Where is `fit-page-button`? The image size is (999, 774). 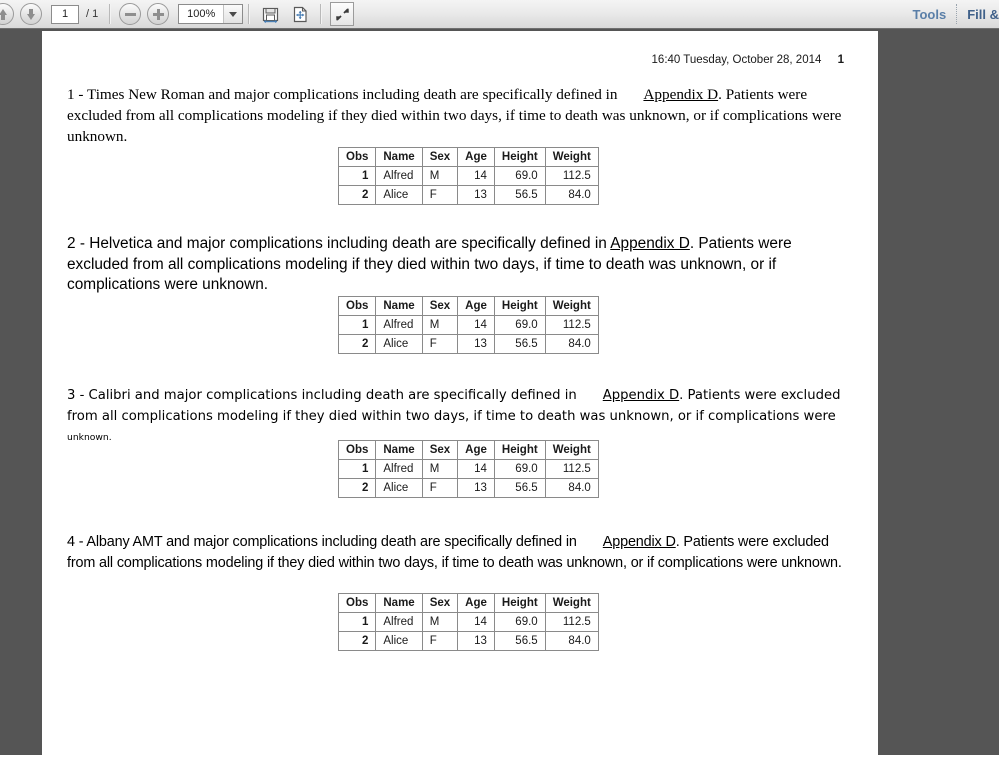 fit-page-button is located at coordinates (300, 14).